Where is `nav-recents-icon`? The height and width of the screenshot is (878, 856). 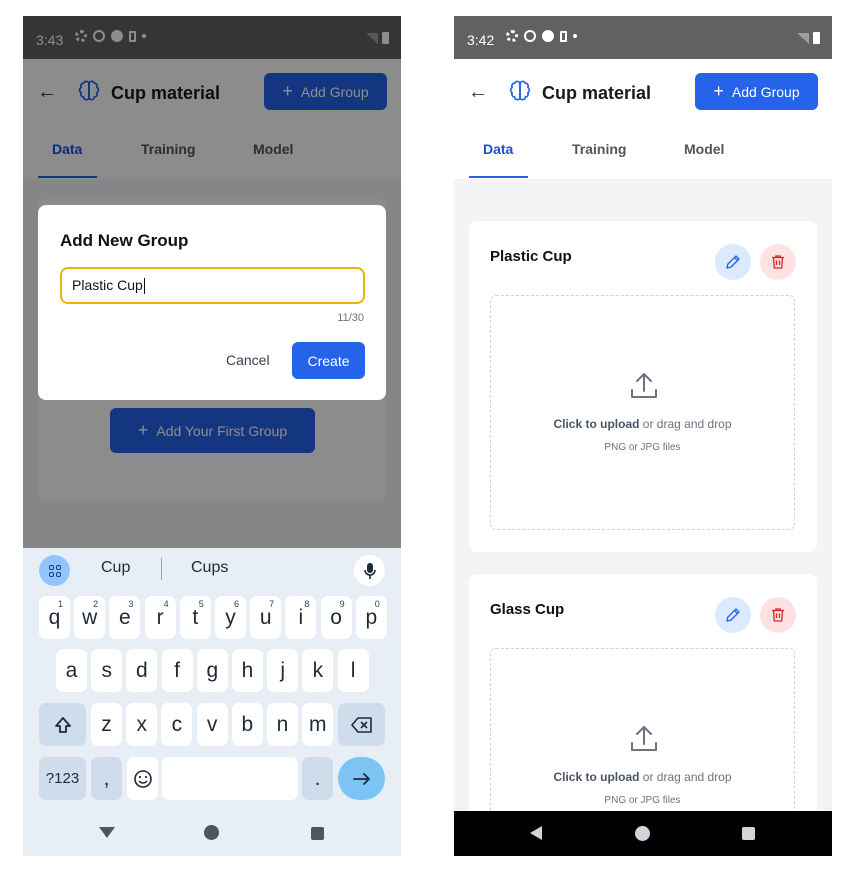 nav-recents-icon is located at coordinates (748, 833).